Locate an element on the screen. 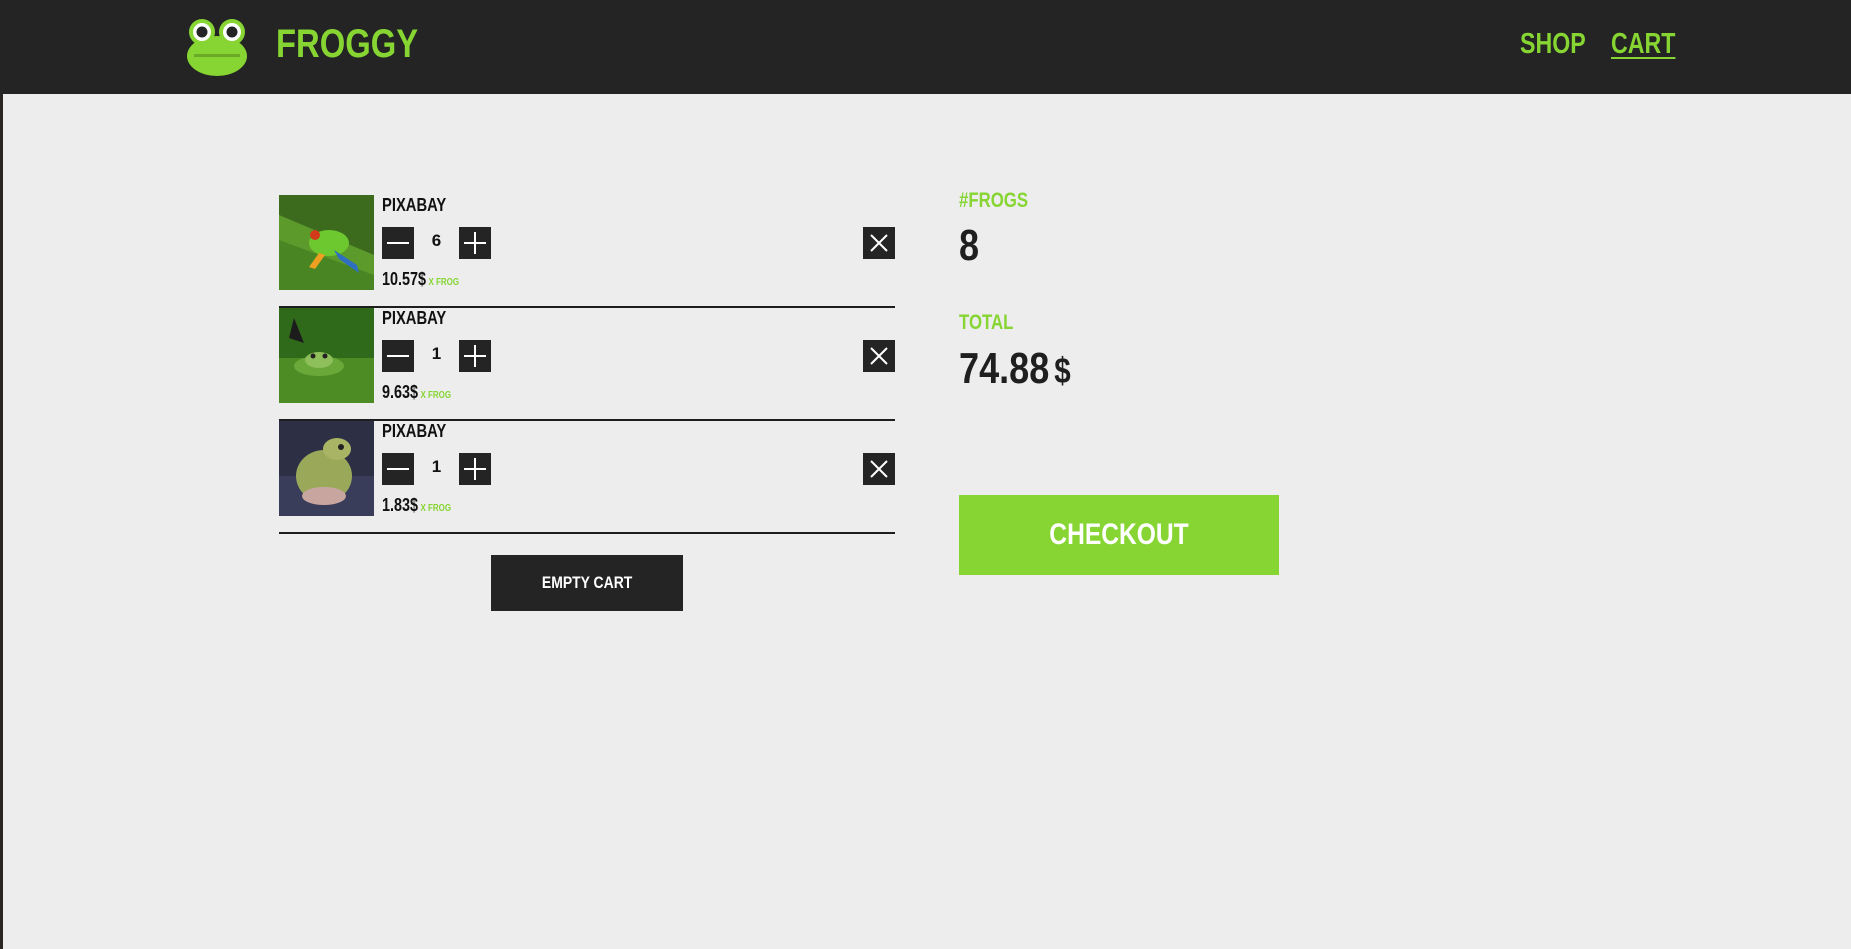 The height and width of the screenshot is (949, 1851). empty-cart-label: EMPTY CART is located at coordinates (587, 582).